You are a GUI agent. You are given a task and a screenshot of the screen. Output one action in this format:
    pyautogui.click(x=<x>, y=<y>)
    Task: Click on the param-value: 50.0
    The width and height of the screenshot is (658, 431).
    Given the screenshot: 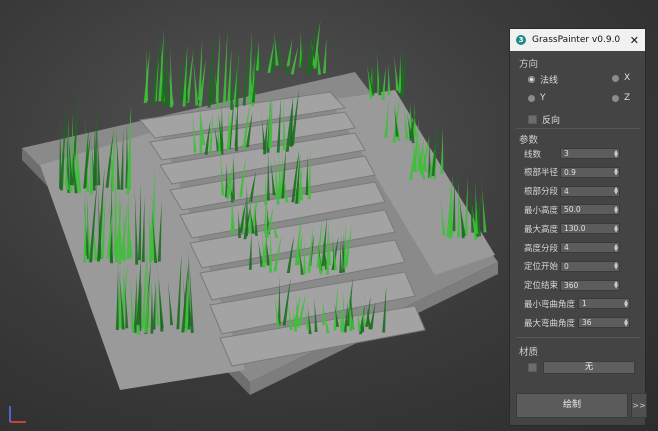 What is the action you would take?
    pyautogui.click(x=572, y=210)
    